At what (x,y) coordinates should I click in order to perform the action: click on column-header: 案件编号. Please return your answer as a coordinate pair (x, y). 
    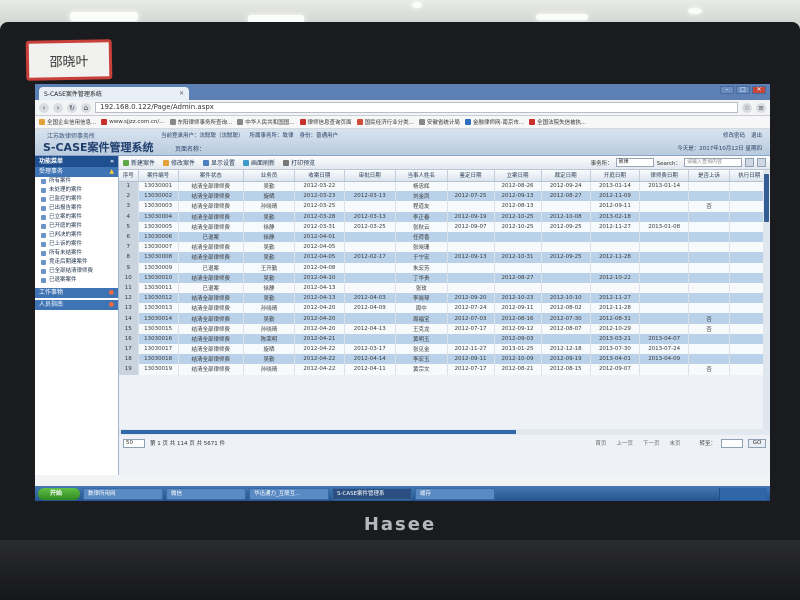
    Looking at the image, I should click on (158, 176).